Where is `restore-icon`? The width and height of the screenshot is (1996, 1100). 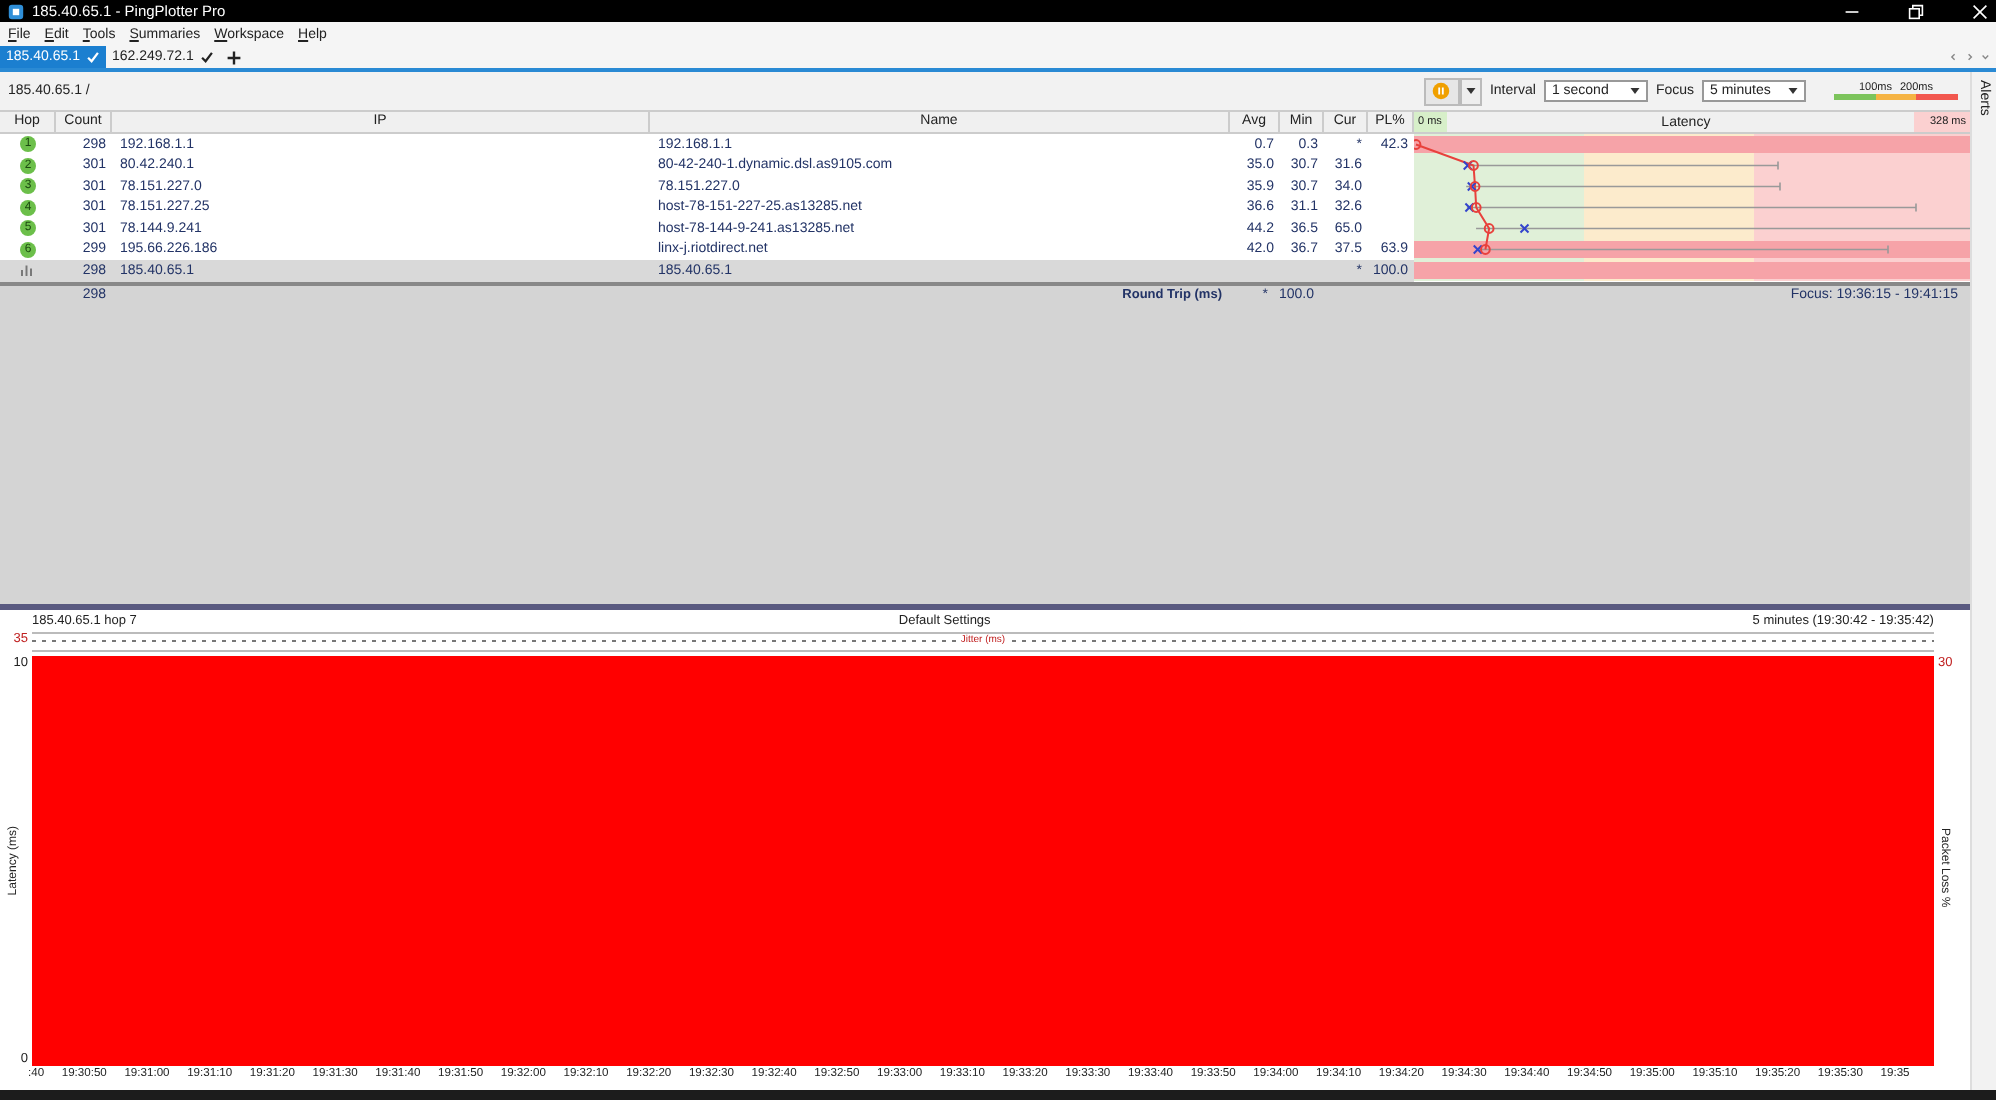 restore-icon is located at coordinates (1916, 11).